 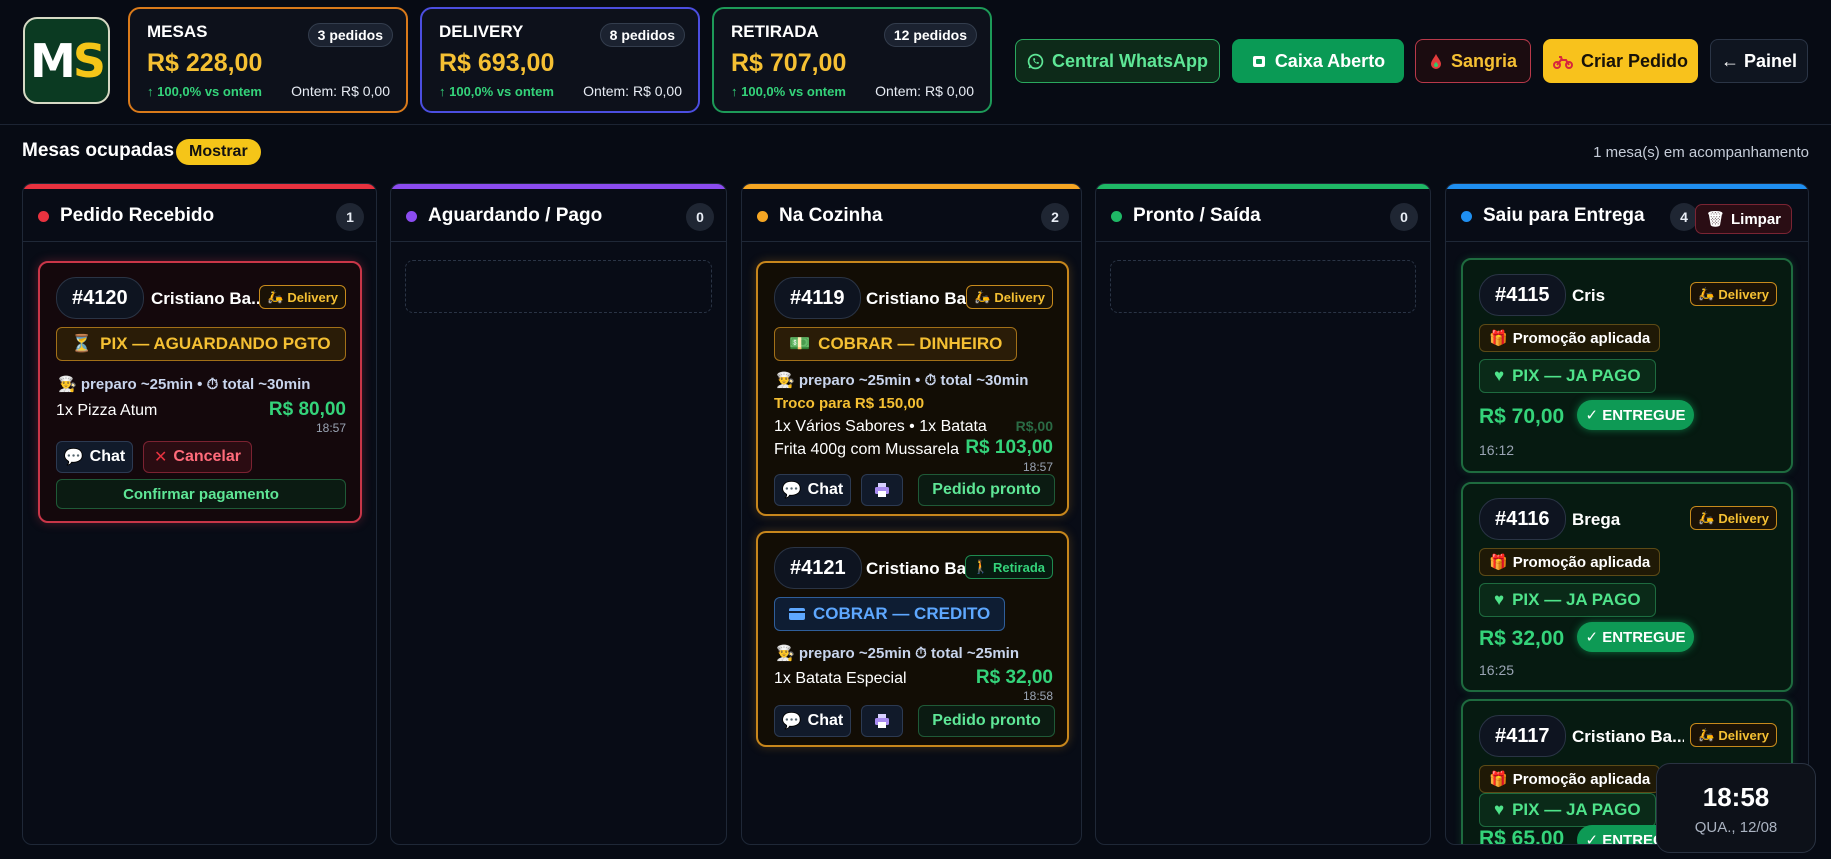 What do you see at coordinates (1499, 809) in the screenshot?
I see `heart-icon: ♥` at bounding box center [1499, 809].